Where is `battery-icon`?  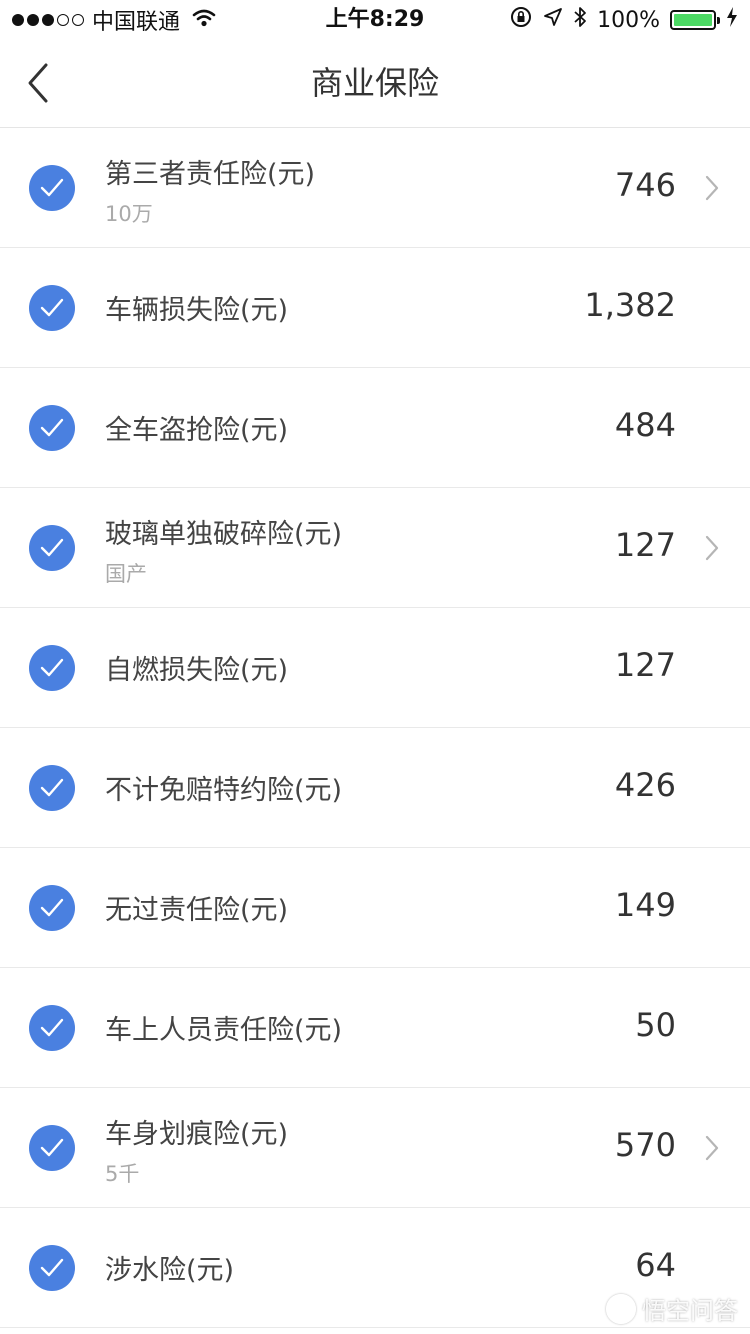
battery-icon is located at coordinates (695, 20).